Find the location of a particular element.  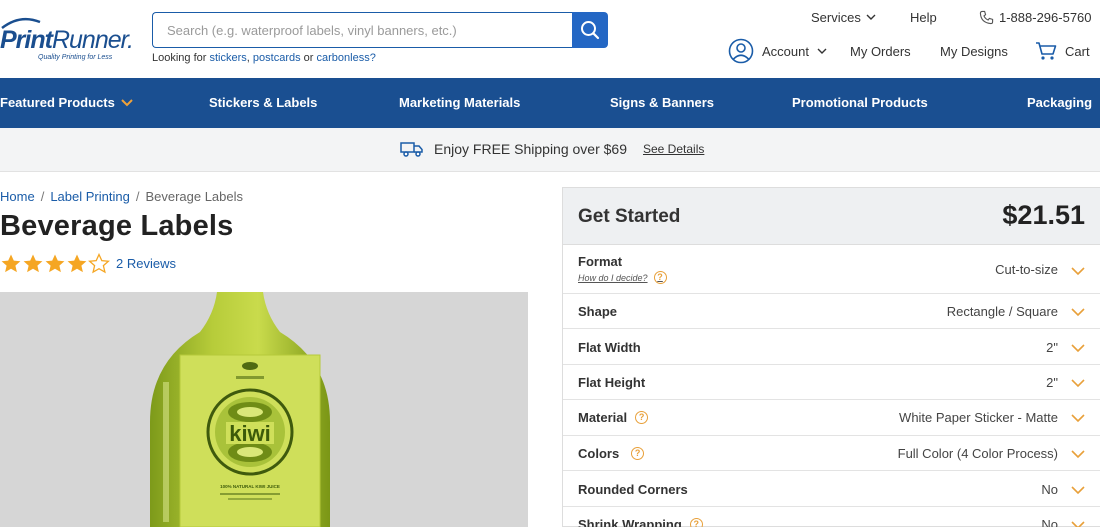

option-format: Format How do I decide? ? Cut-to-size is located at coordinates (831, 269).